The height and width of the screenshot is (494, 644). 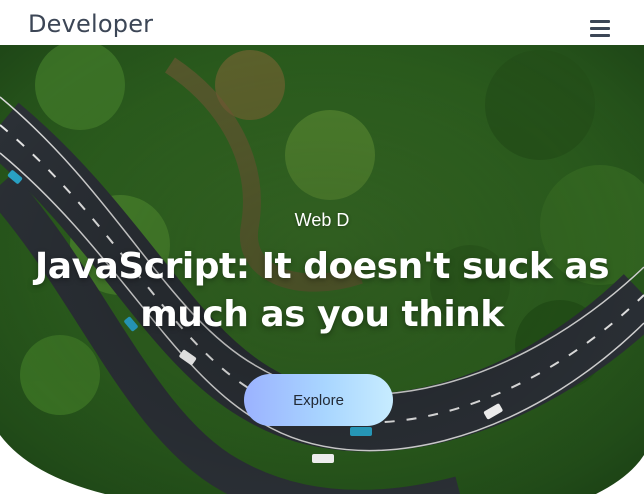 I want to click on site-header: Developer, so click(x=322, y=22).